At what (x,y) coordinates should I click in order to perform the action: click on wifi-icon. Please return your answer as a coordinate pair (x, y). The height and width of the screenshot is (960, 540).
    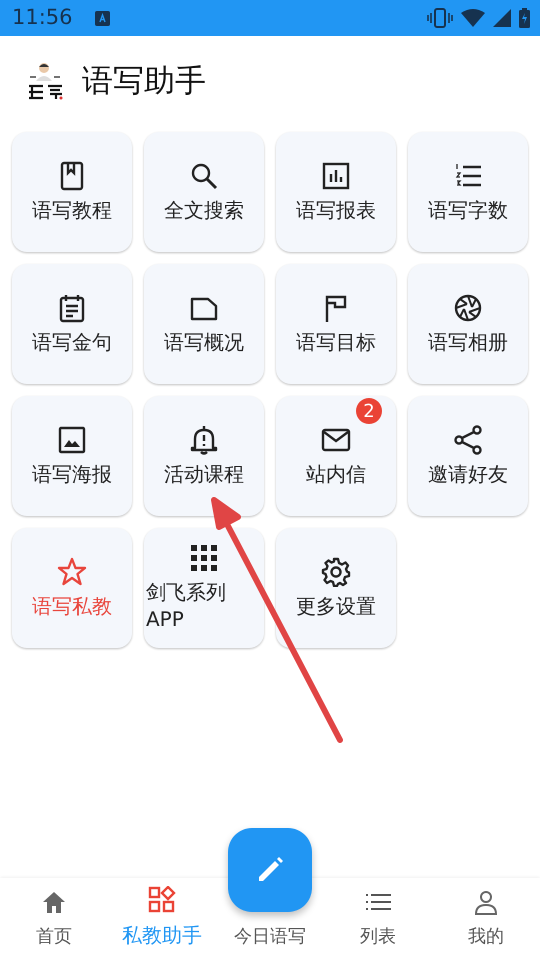
    Looking at the image, I should click on (473, 18).